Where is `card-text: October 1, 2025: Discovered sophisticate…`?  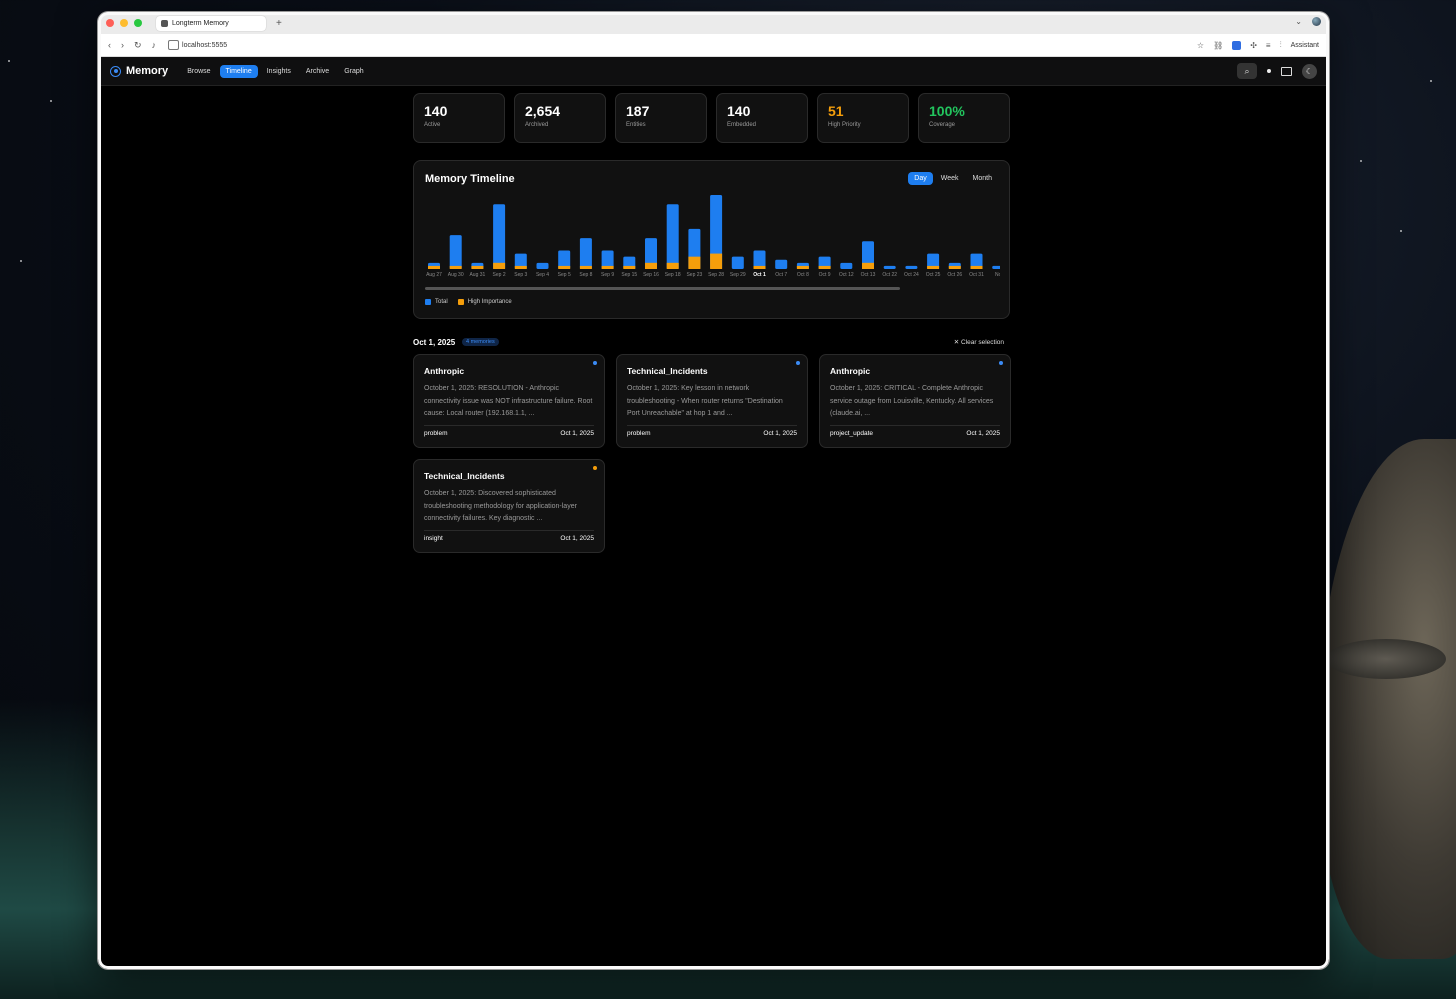
card-text: October 1, 2025: Discovered sophisticate… is located at coordinates (500, 506).